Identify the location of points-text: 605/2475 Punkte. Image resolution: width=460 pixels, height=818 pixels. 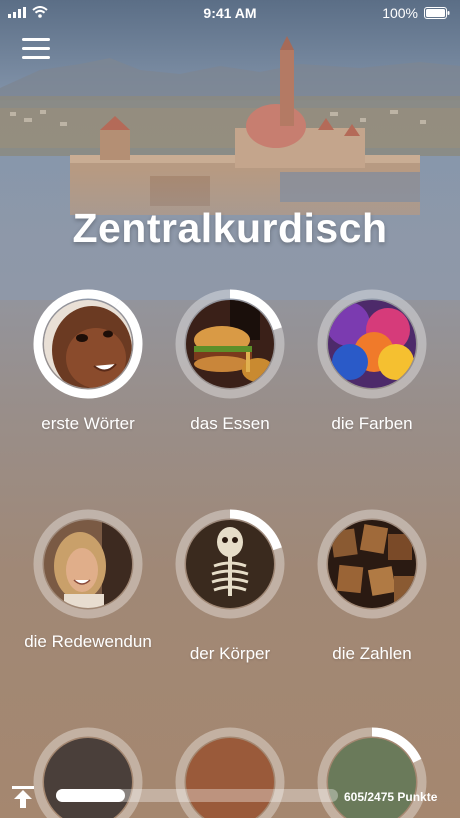
(391, 797).